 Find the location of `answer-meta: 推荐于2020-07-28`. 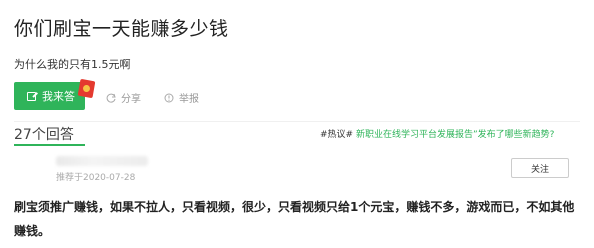

answer-meta: 推荐于2020-07-28 is located at coordinates (96, 178).